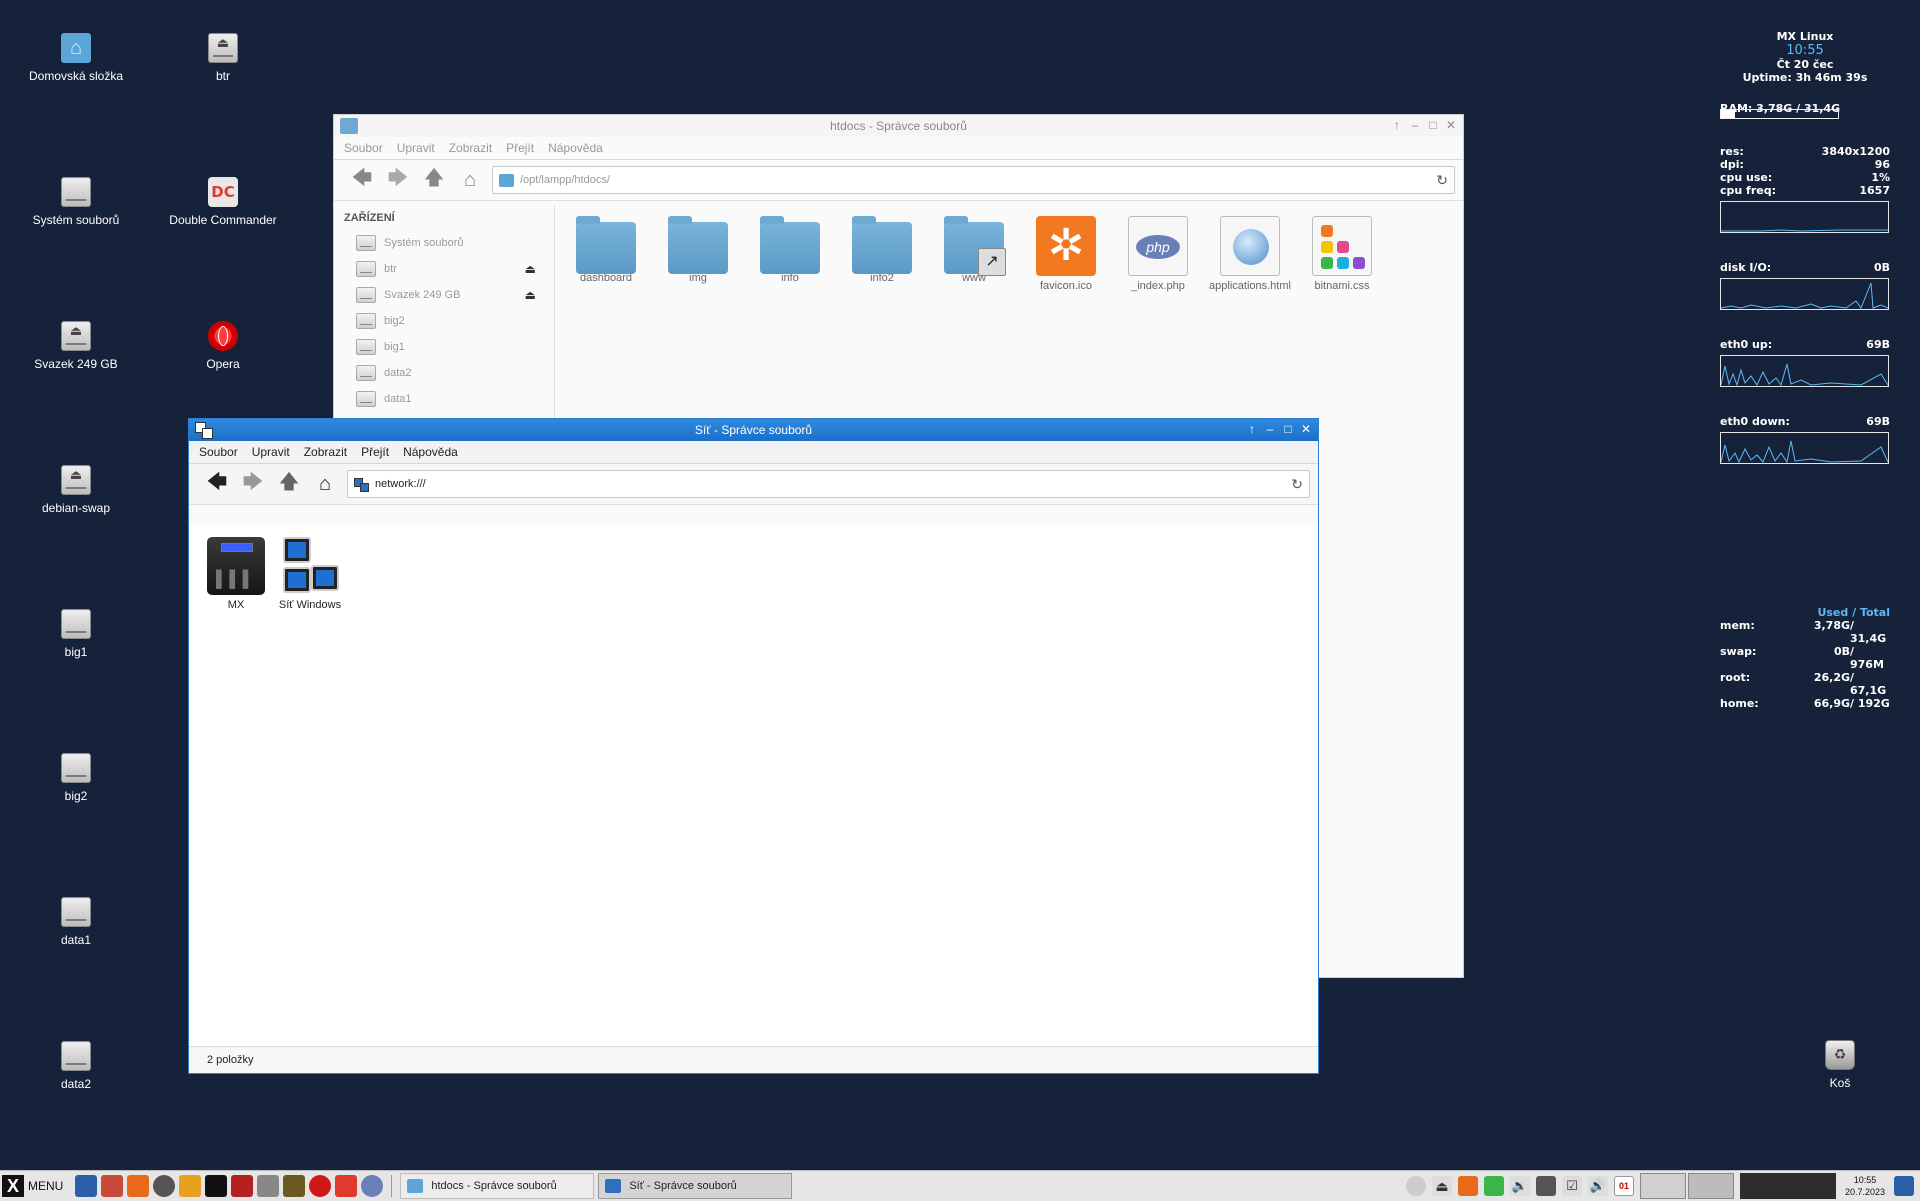 The height and width of the screenshot is (1201, 1920). I want to click on network-manager-icon, so click(1546, 1186).